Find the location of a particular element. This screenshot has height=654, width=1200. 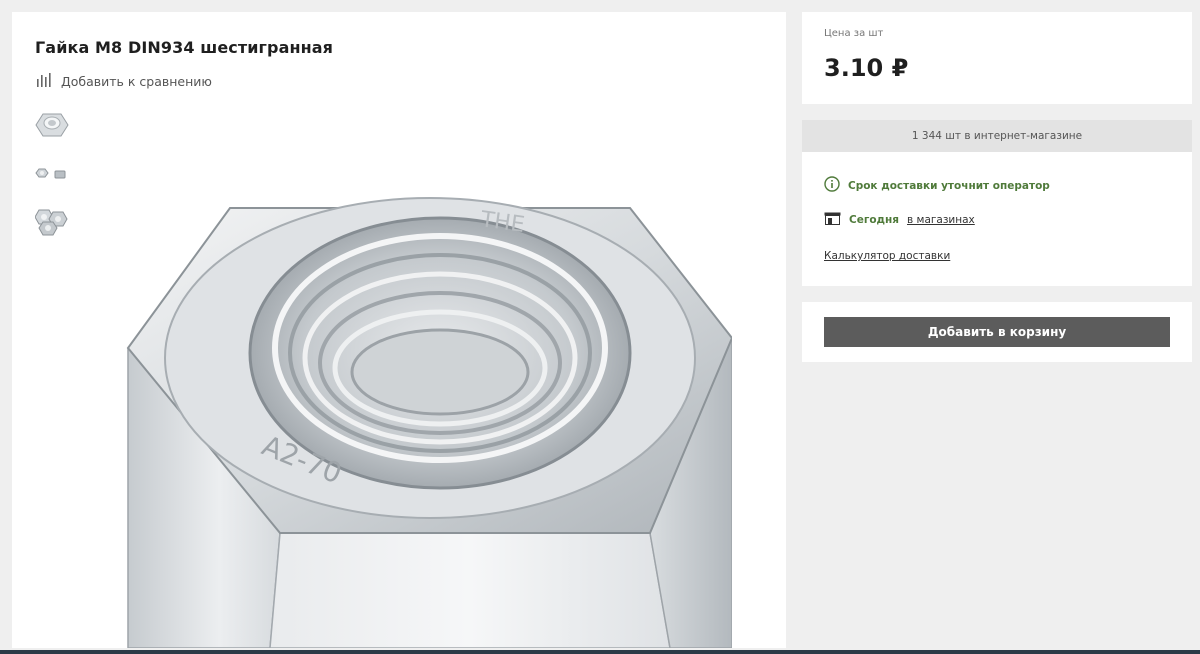

add-to-cart-button: Добавить в корзину is located at coordinates (997, 332).